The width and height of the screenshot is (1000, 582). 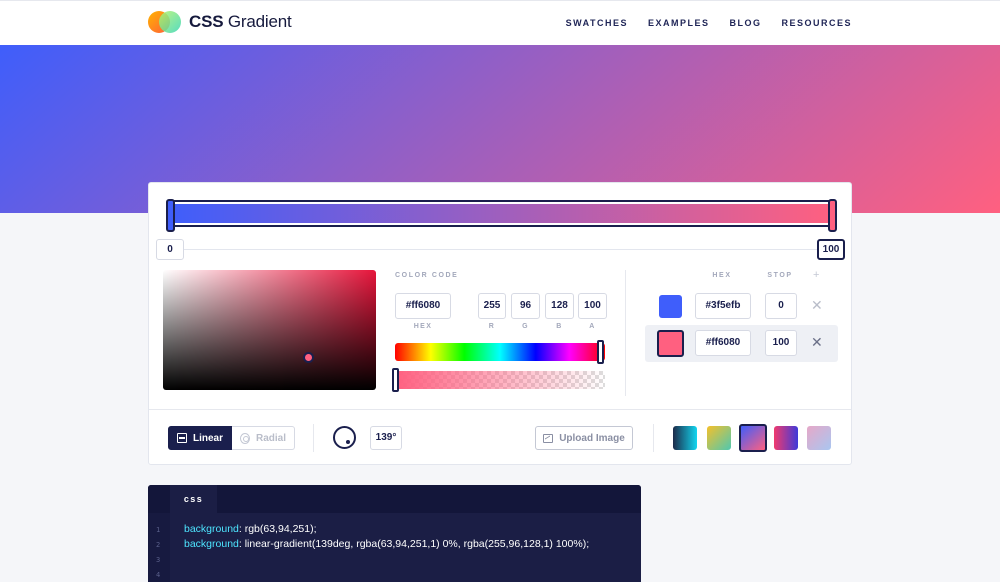 I want to click on gradient-bar, so click(x=501, y=215).